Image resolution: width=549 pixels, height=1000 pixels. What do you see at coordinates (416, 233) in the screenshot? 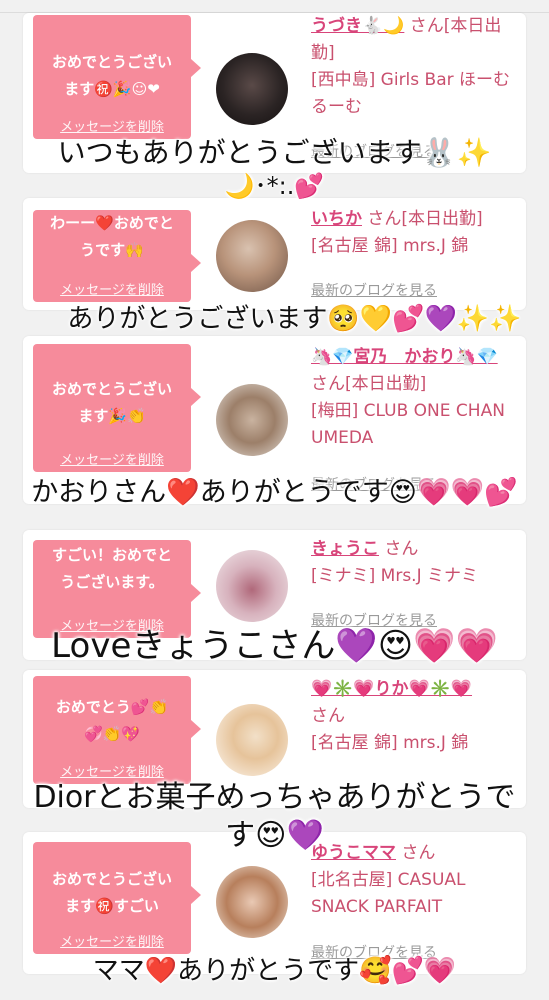
I see `user-info: いちか さん[本日出勤] [名古屋 錦] mrs.J 錦` at bounding box center [416, 233].